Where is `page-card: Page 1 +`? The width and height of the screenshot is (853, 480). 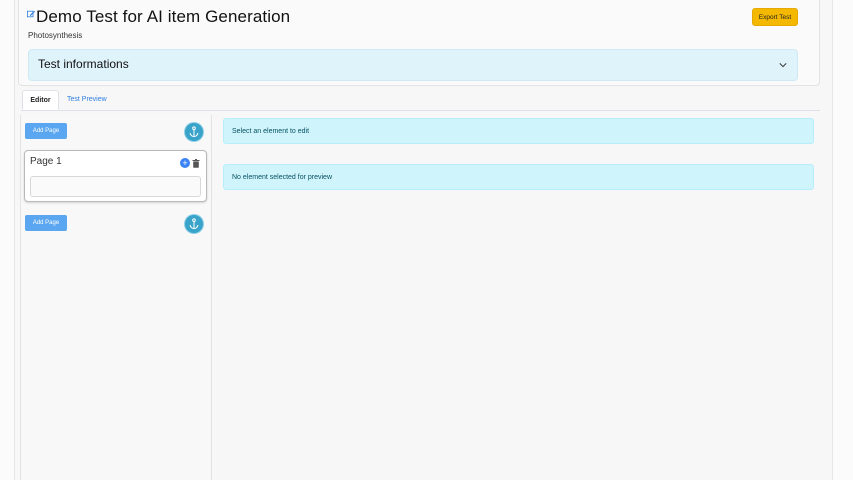 page-card: Page 1 + is located at coordinates (115, 176).